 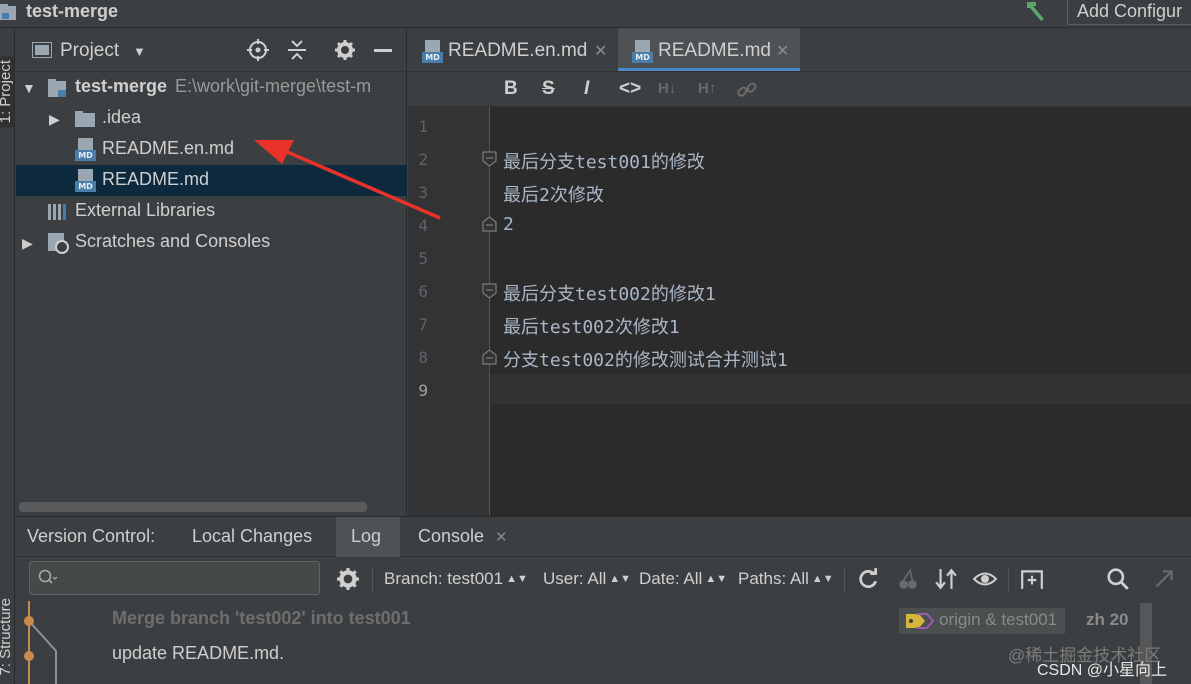 I want to click on header-down-button: H↓, so click(x=667, y=88).